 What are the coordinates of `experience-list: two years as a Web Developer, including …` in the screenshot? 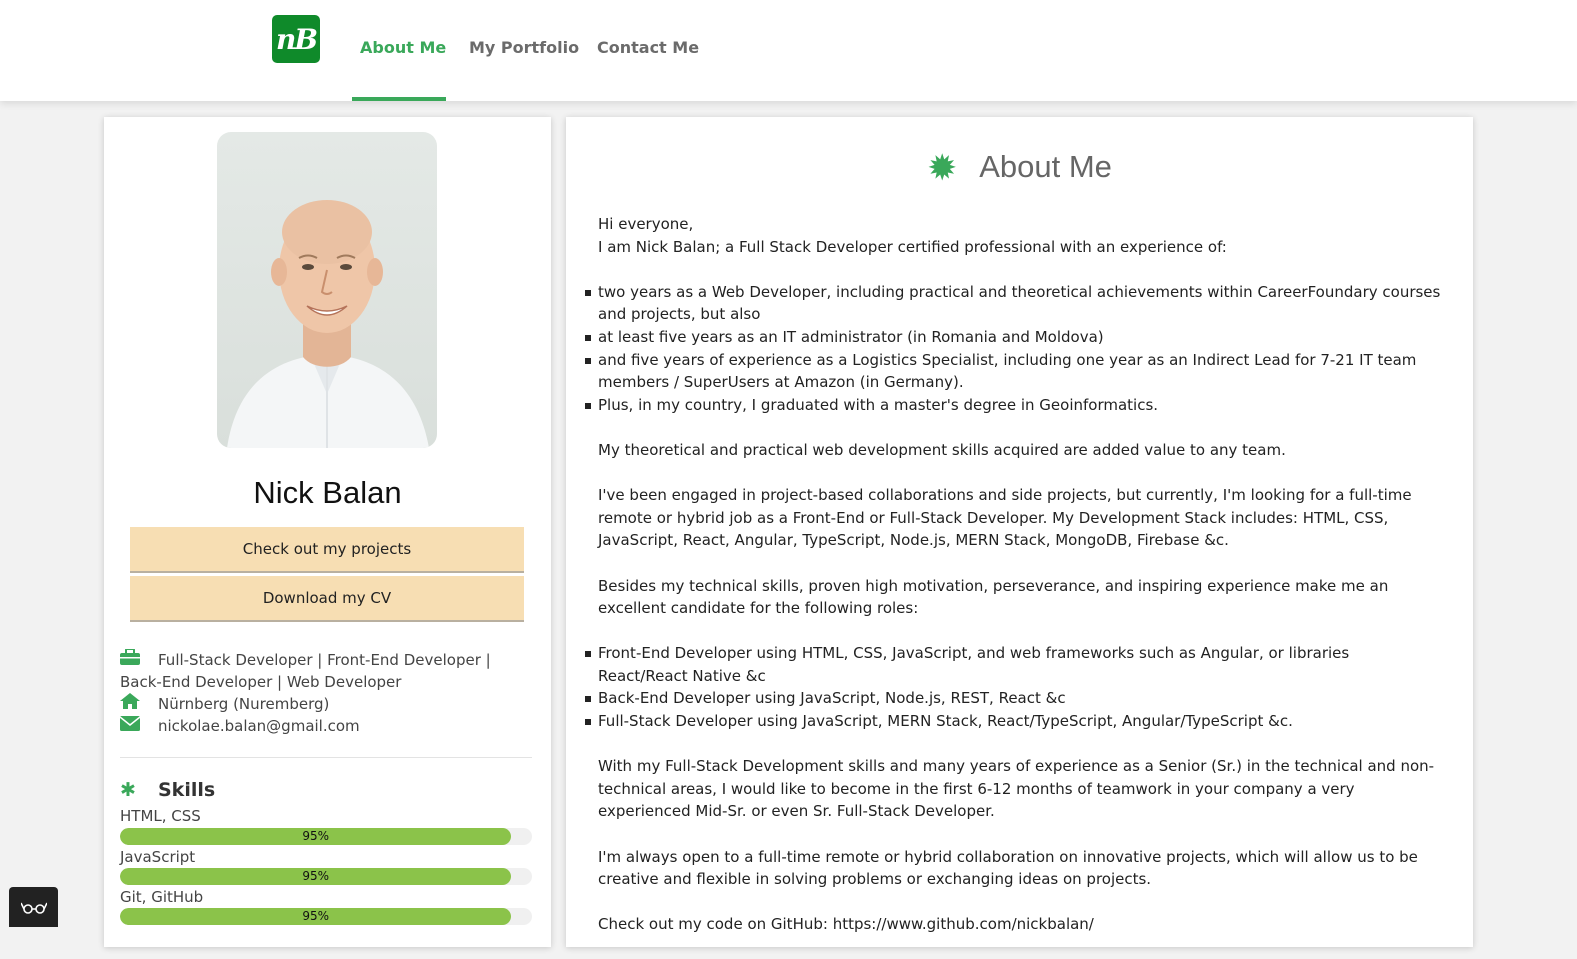 It's located at (1014, 349).